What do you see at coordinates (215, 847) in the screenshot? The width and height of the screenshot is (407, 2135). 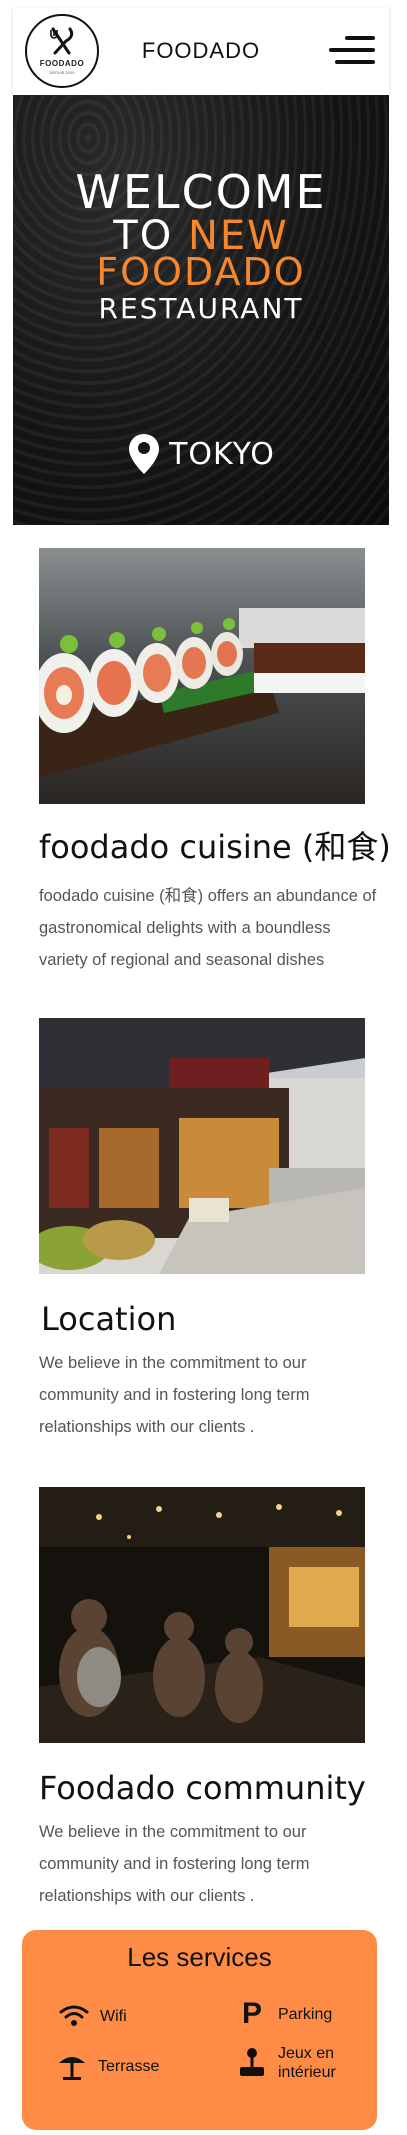 I see `card-title-cuisine: foodado cuisine (和食)` at bounding box center [215, 847].